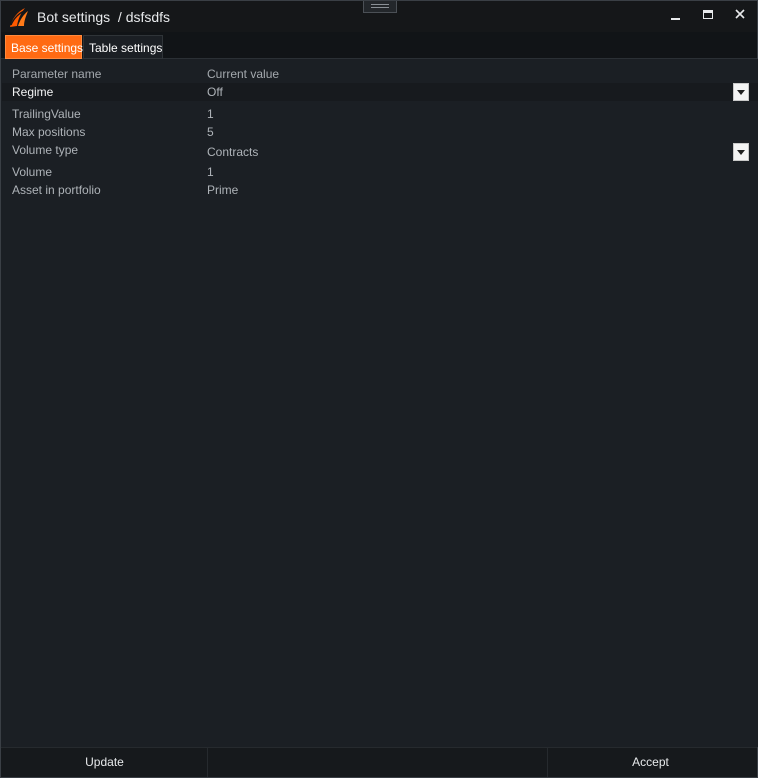 The width and height of the screenshot is (758, 778). What do you see at coordinates (56, 190) in the screenshot?
I see `parameter-name: Asset in portfolio` at bounding box center [56, 190].